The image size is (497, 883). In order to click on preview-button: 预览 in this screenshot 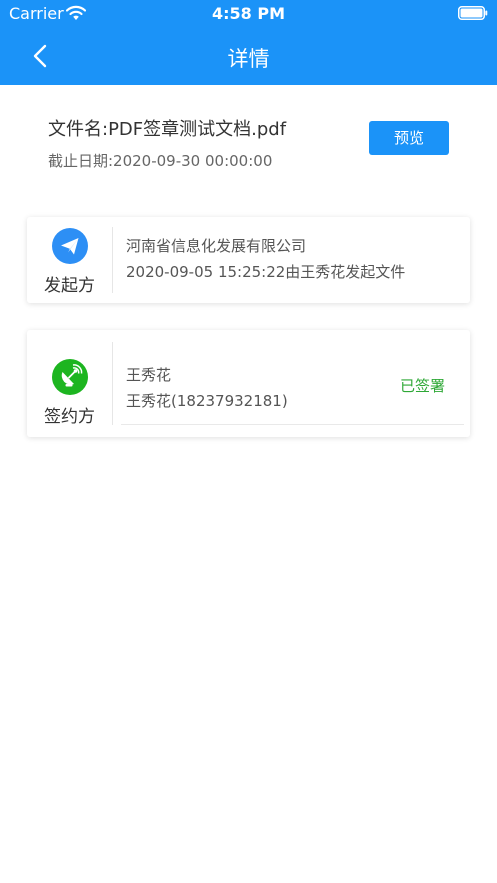, I will do `click(409, 138)`.